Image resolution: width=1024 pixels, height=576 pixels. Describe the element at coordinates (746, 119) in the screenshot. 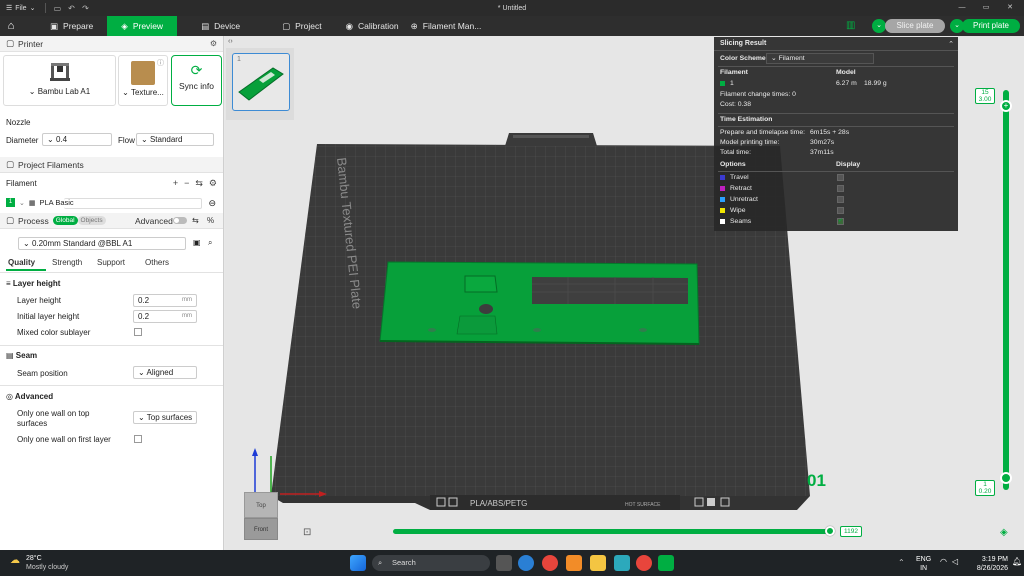

I see `time-estimation-title: Time Estimation` at that location.